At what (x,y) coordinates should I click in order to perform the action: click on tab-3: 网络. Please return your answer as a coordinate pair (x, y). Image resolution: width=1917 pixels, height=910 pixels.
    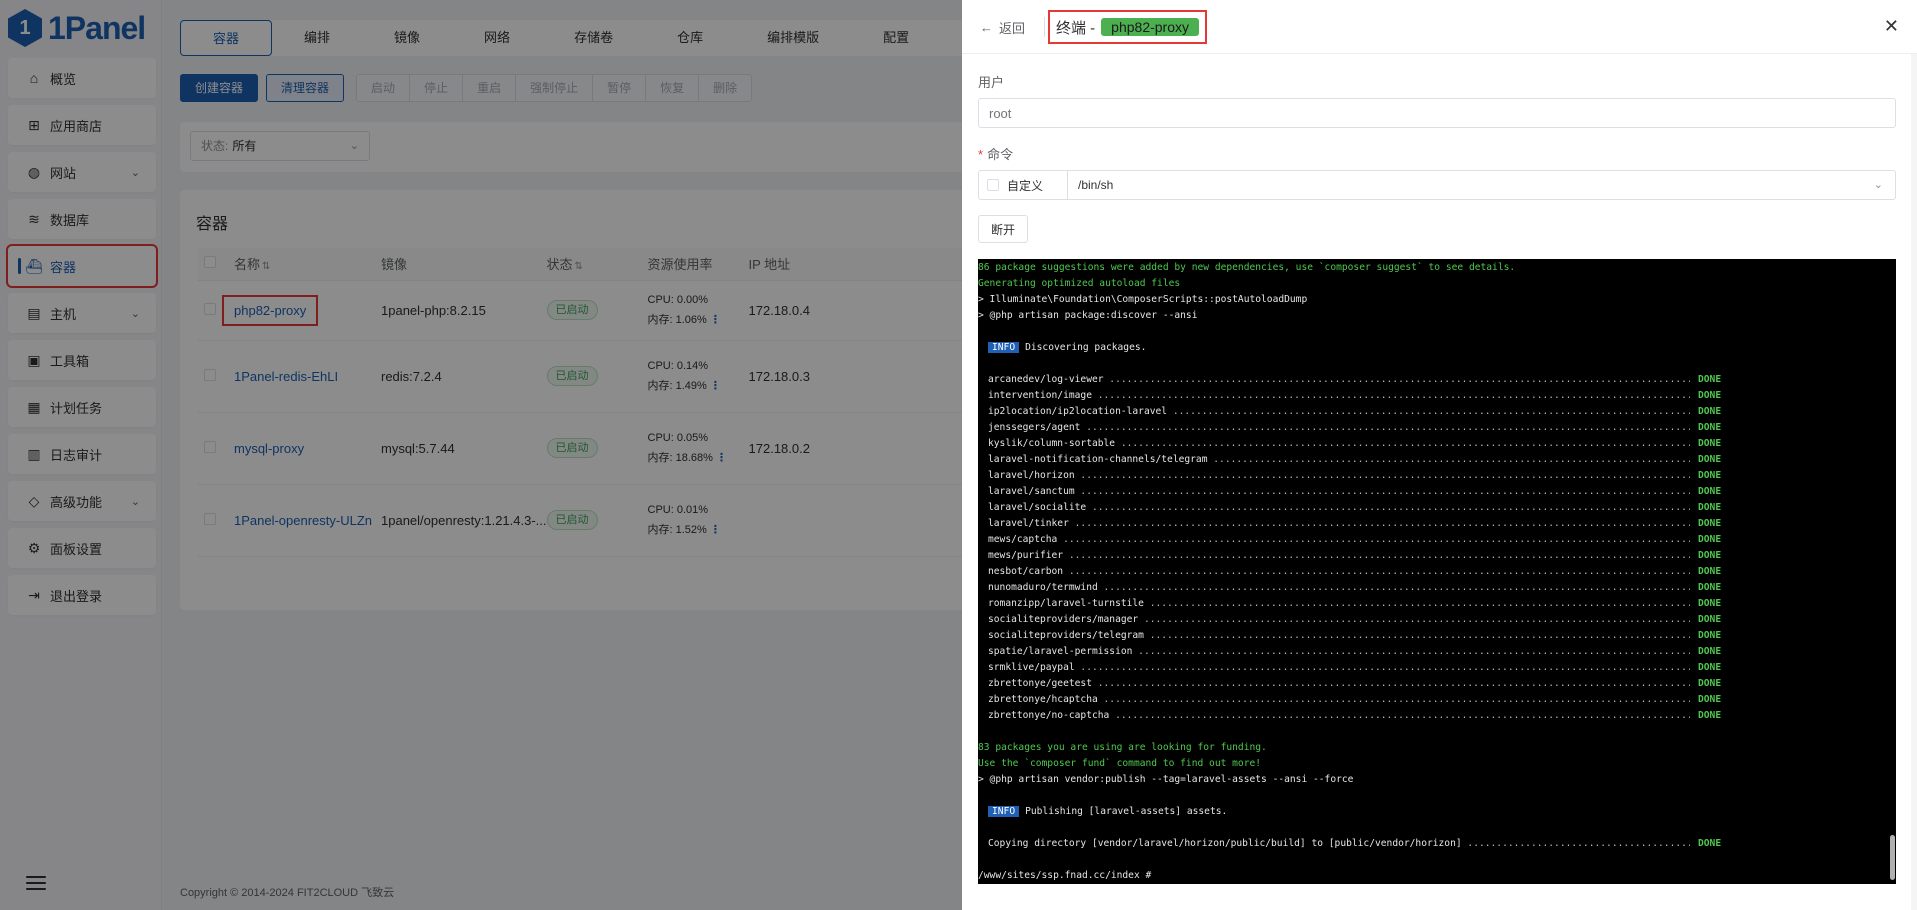
    Looking at the image, I should click on (497, 38).